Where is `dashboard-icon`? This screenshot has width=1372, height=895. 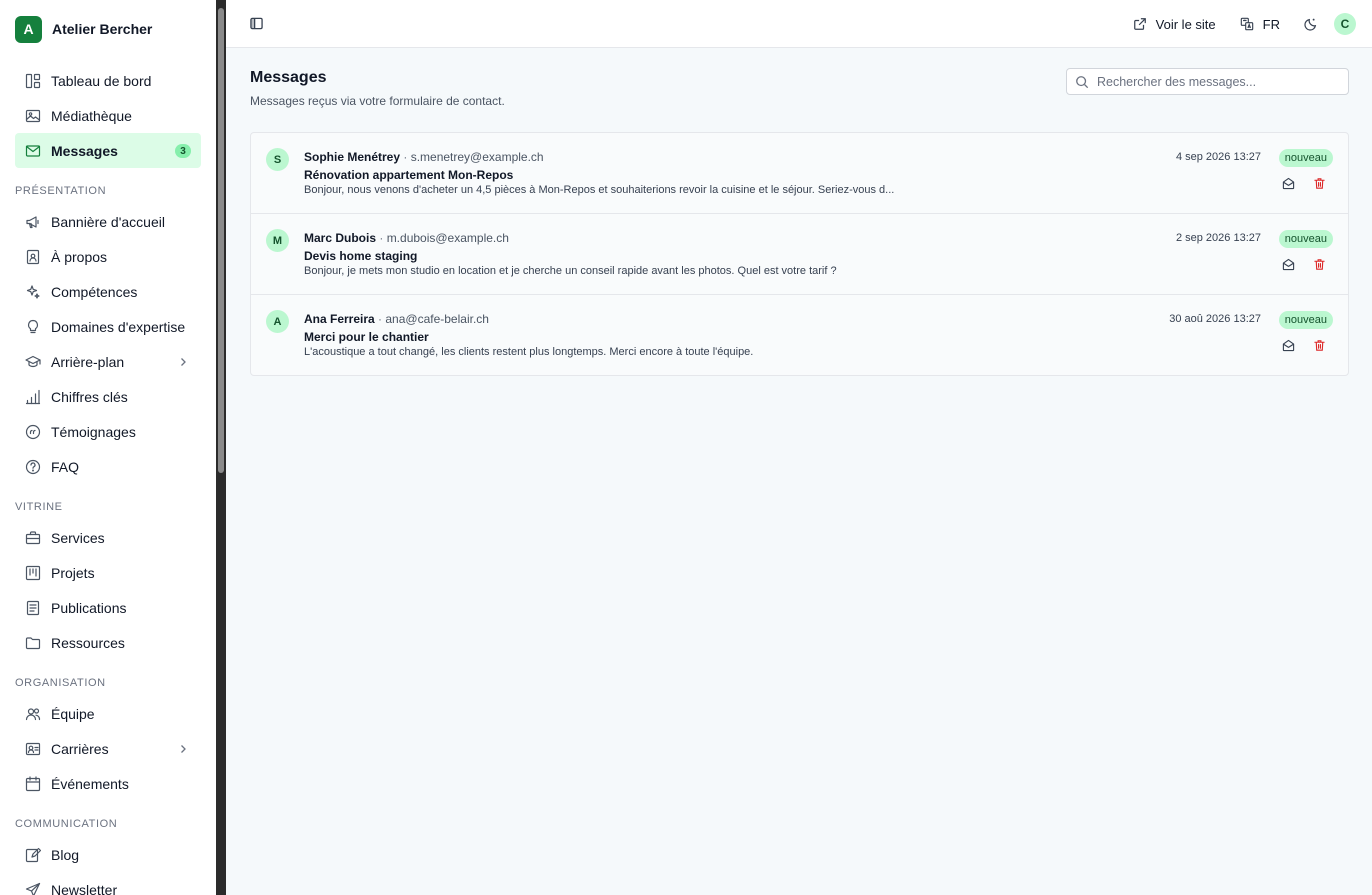
dashboard-icon is located at coordinates (33, 81).